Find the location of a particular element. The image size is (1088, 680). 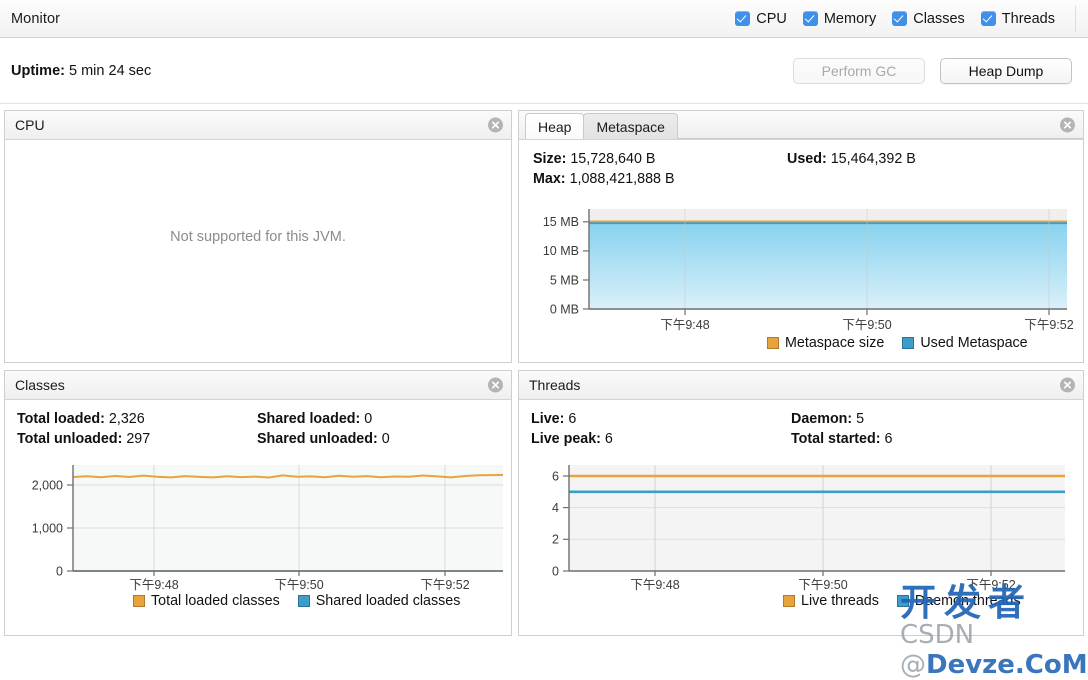

memory-stat-size: Size: 15,728,640 B is located at coordinates (604, 159).